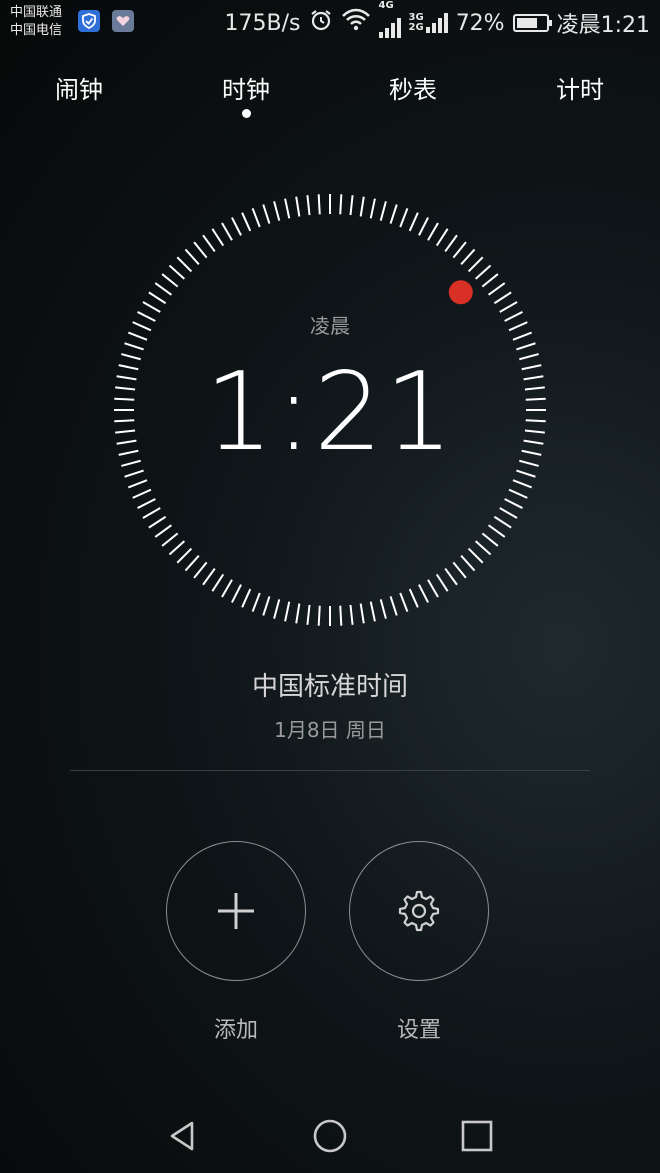  I want to click on signal-3g2g-icon: 3G 2G, so click(428, 23).